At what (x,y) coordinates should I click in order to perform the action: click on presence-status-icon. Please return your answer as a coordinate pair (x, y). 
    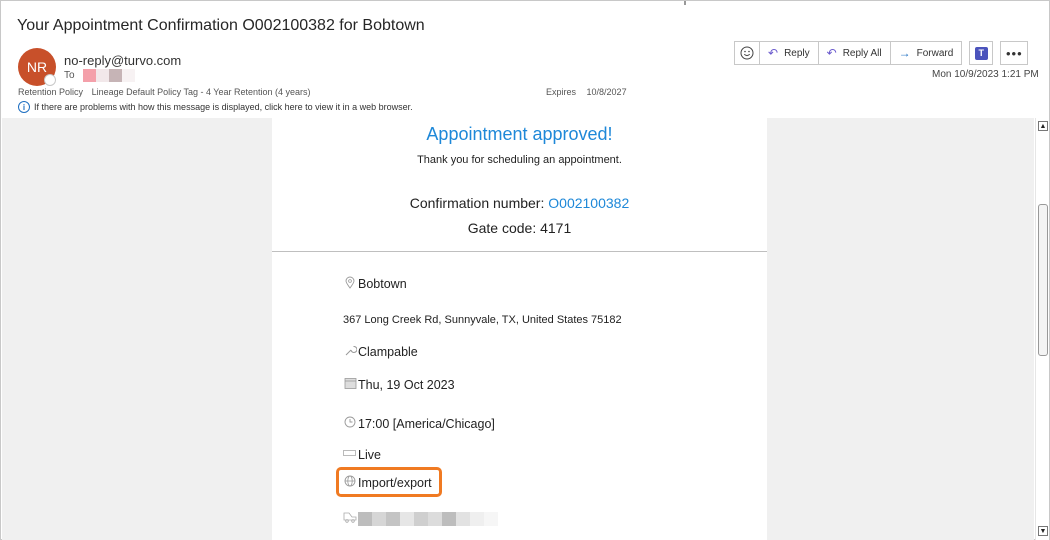
    Looking at the image, I should click on (50, 80).